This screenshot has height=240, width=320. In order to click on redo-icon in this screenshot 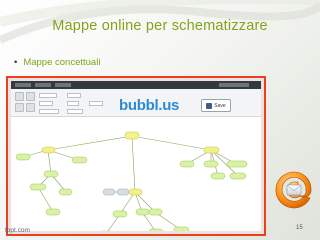, I will do `click(30, 96)`.